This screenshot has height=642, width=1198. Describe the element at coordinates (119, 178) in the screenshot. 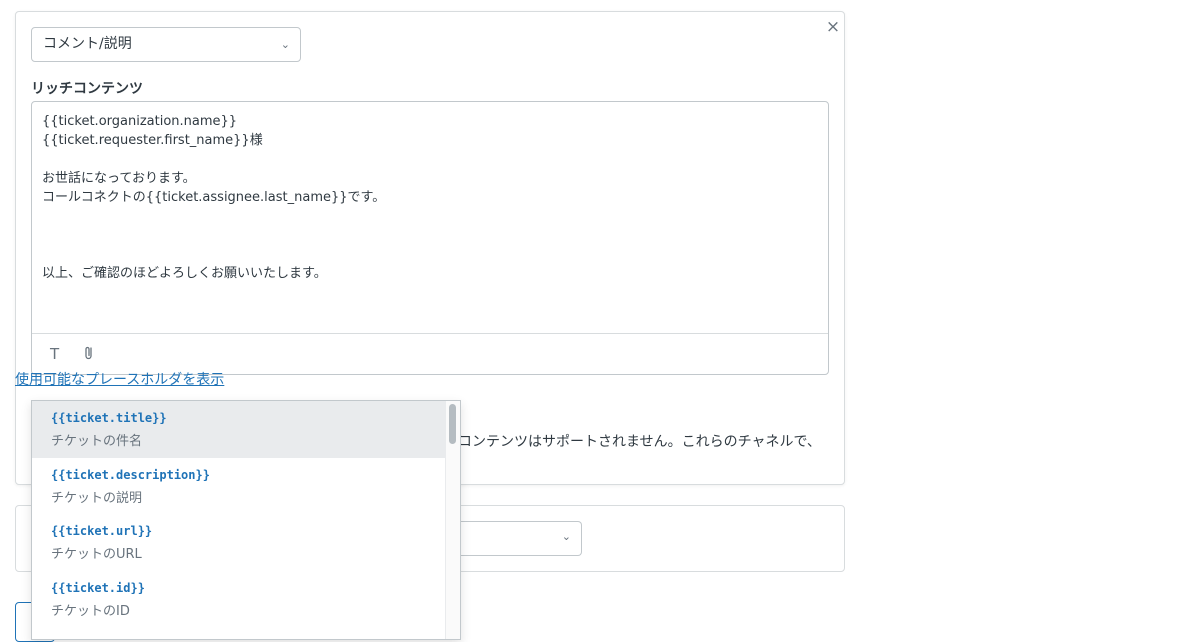

I see `editor-line: お世話になっております。` at that location.